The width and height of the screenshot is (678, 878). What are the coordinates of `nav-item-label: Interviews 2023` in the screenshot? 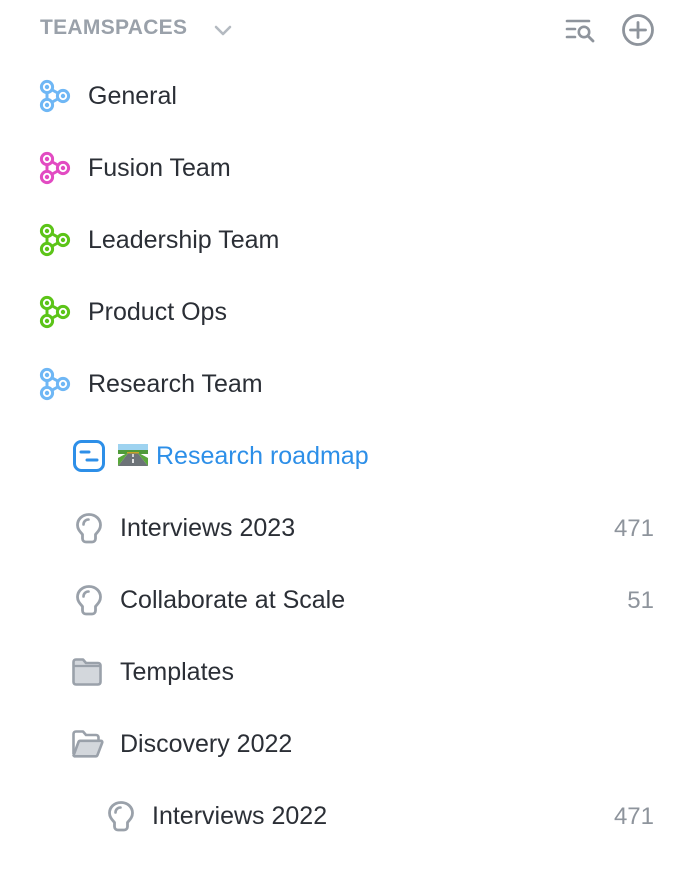 It's located at (208, 528).